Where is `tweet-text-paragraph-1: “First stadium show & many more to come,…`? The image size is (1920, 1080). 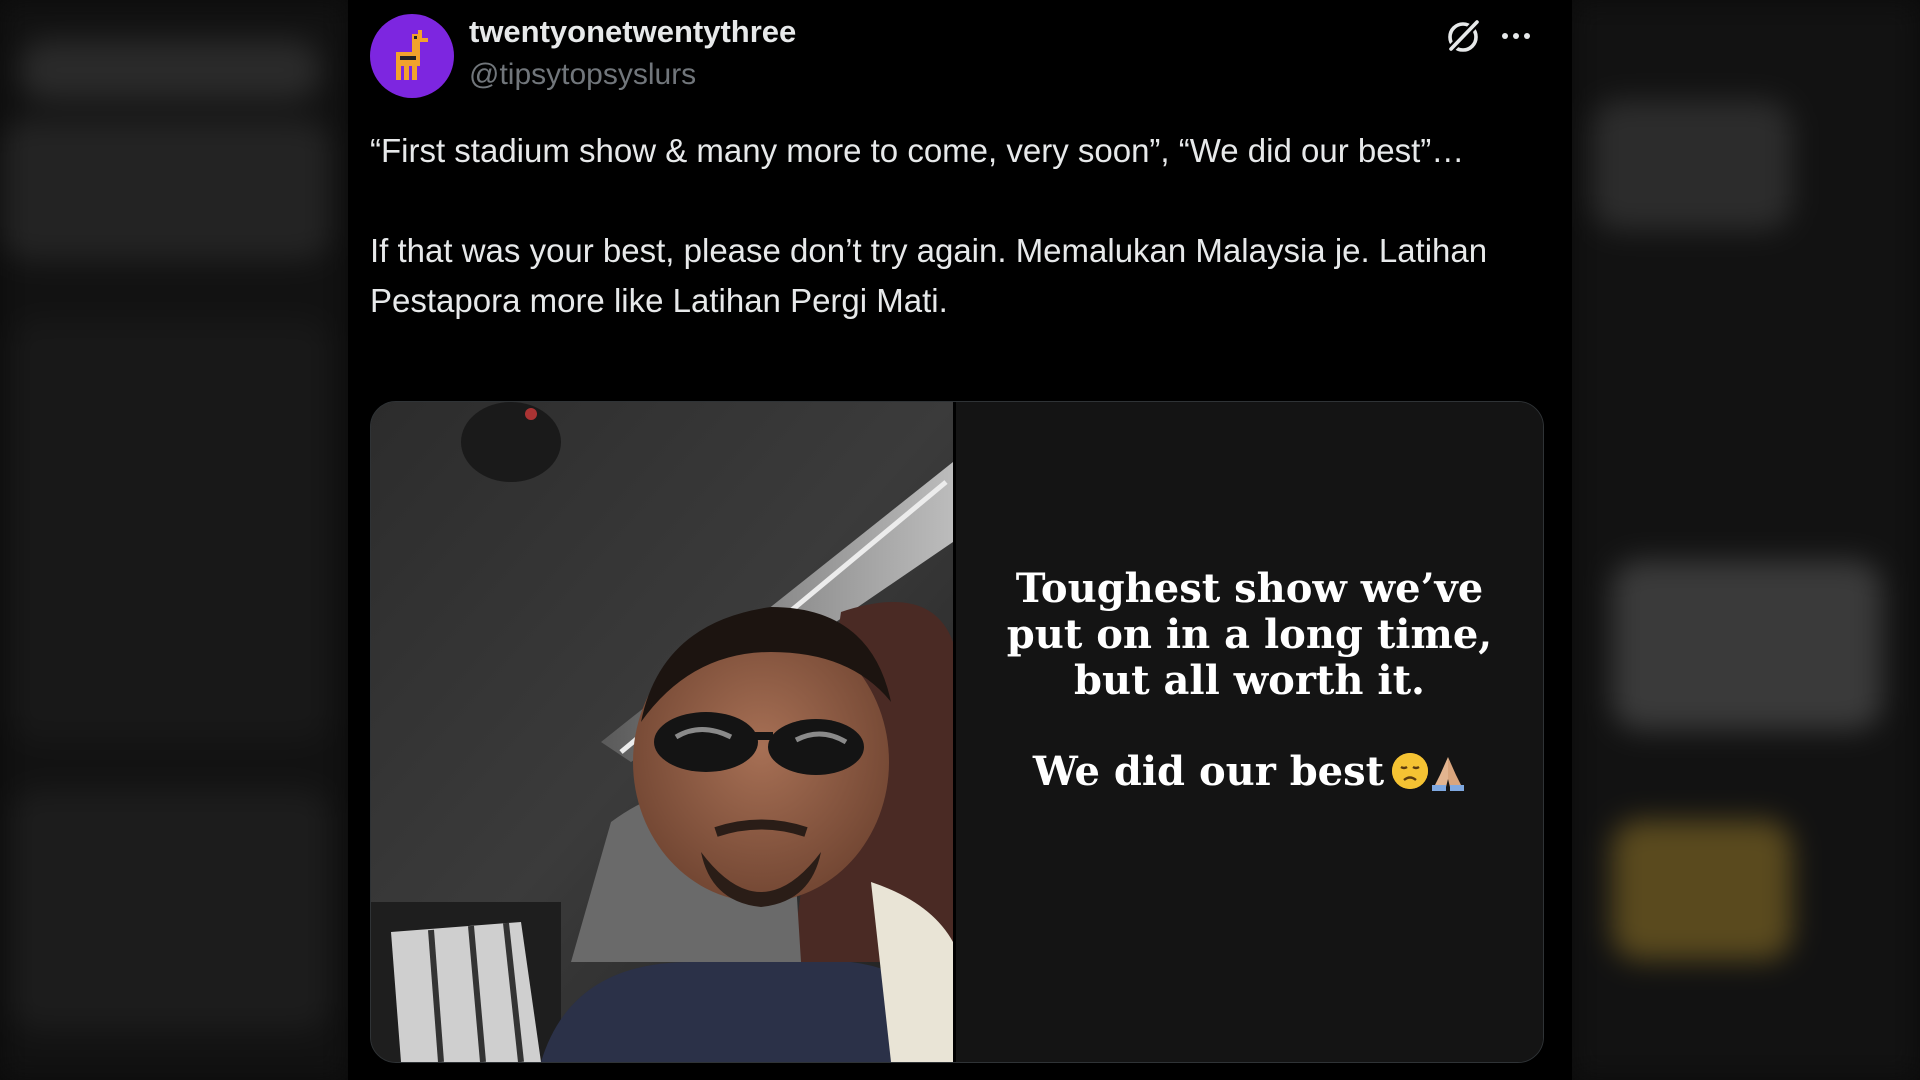 tweet-text-paragraph-1: “First stadium show & many more to come,… is located at coordinates (917, 150).